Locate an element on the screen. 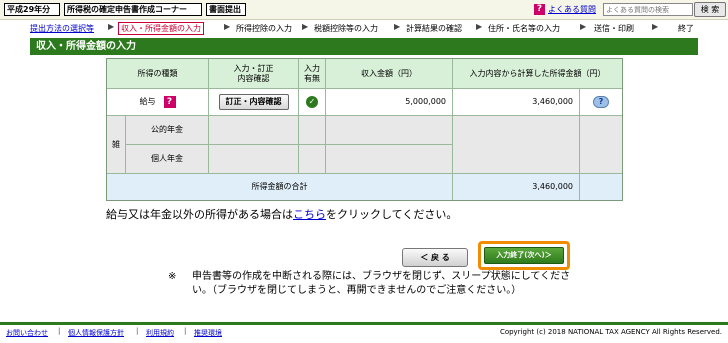 The height and width of the screenshot is (343, 728). private-pension-entered-cell is located at coordinates (312, 159).